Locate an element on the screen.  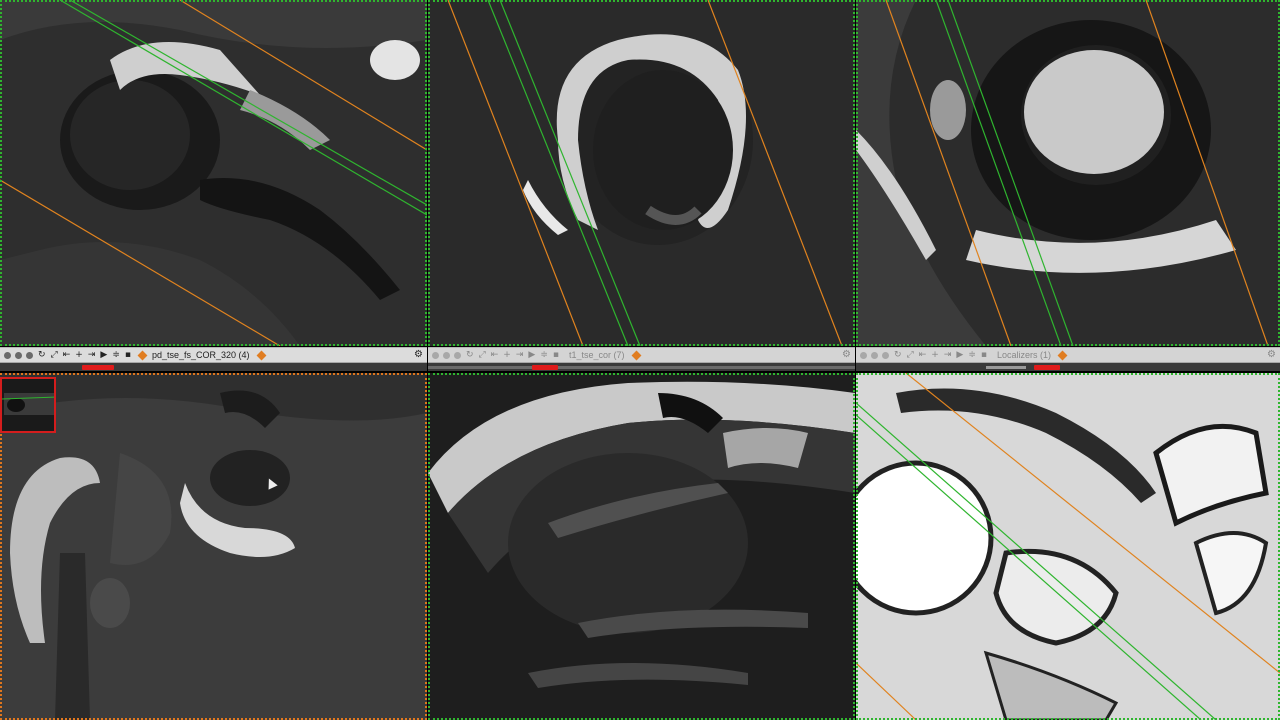
series-title: Localizers (1) is located at coordinates (1023, 355).